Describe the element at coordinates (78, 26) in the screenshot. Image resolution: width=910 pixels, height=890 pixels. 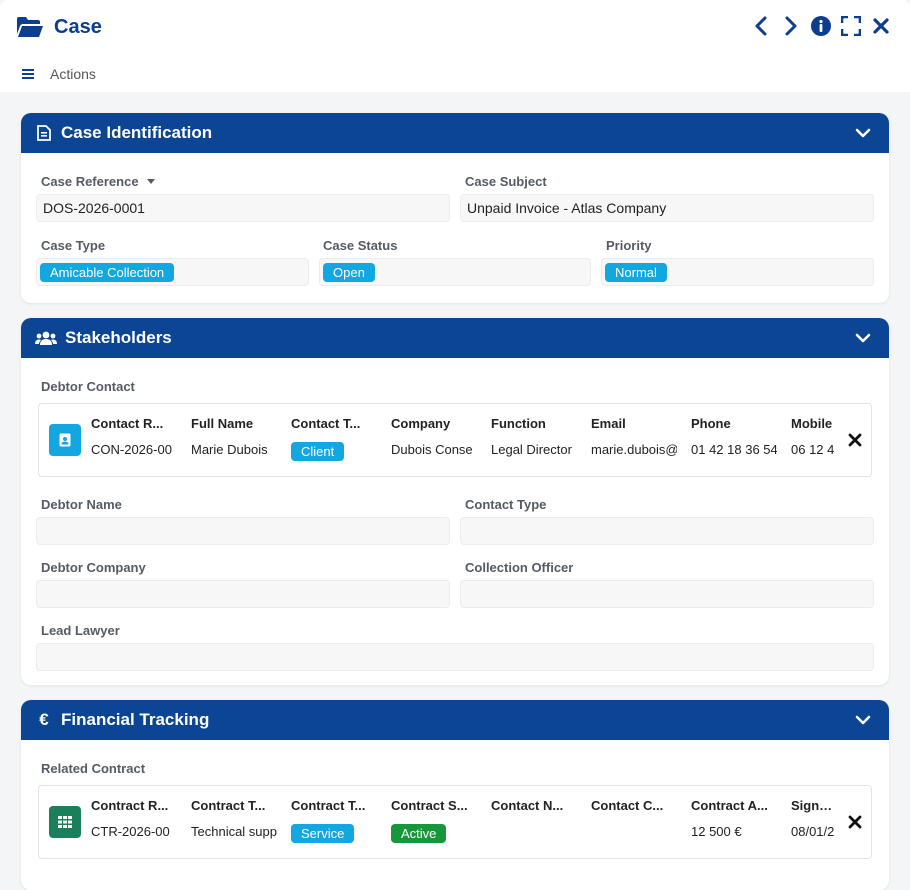
I see `page-title: Case` at that location.